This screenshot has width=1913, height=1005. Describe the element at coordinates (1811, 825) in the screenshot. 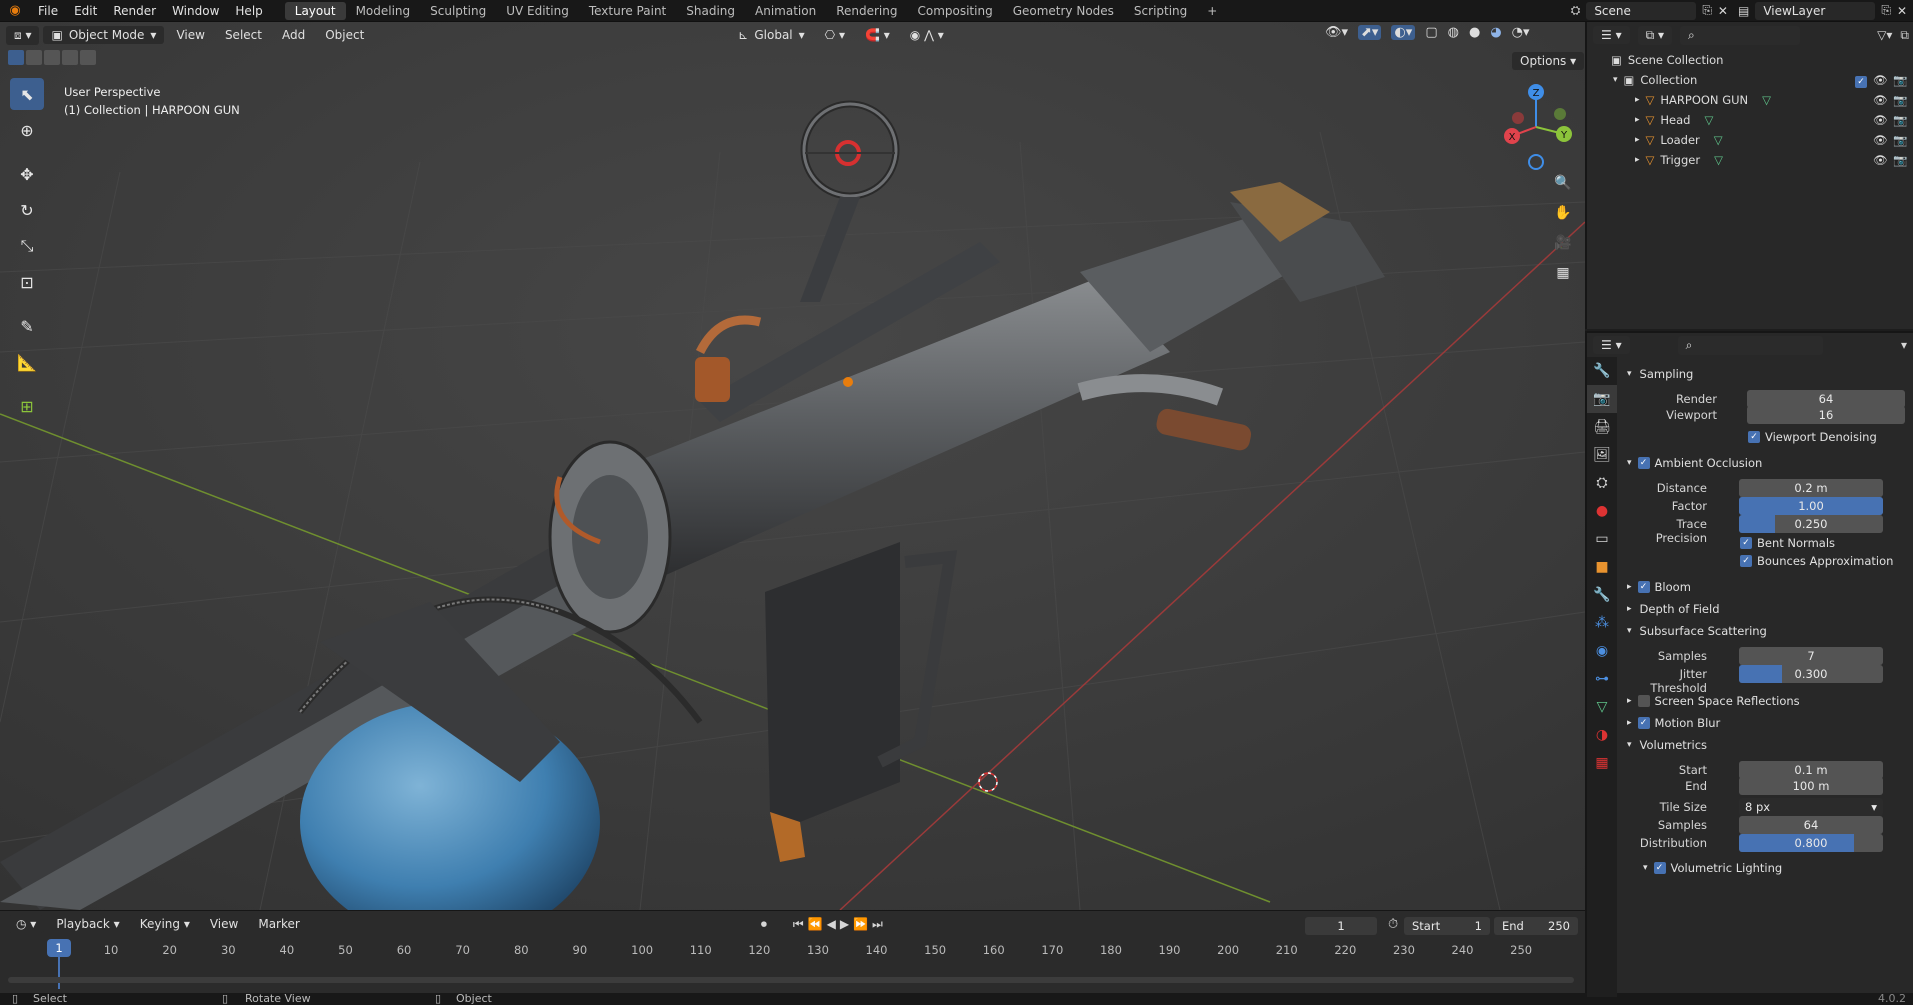

I see `vol-samples-field: 64` at that location.